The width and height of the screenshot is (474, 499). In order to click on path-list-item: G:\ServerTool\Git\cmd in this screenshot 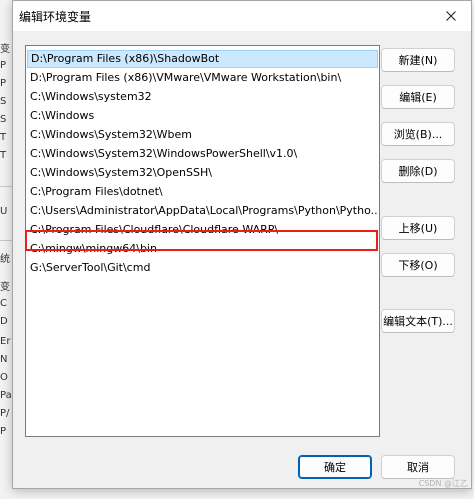, I will do `click(202, 268)`.